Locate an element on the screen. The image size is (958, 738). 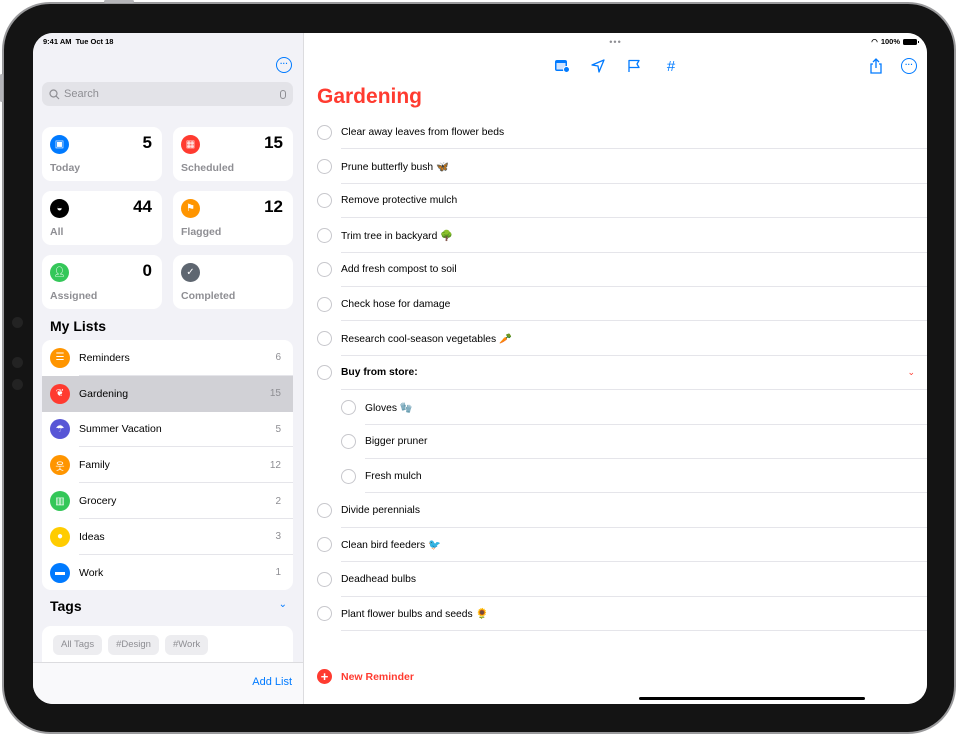
share-icon is located at coordinates (876, 66).